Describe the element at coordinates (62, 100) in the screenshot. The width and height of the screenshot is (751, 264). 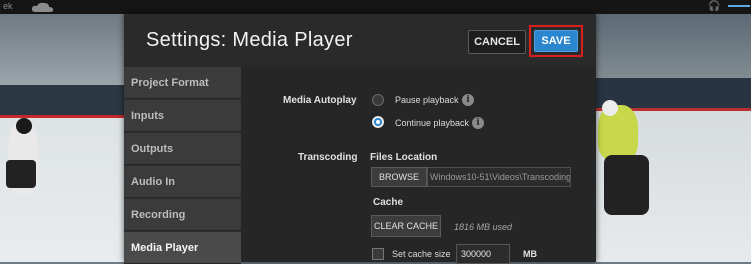
I see `rink-boards-left` at that location.